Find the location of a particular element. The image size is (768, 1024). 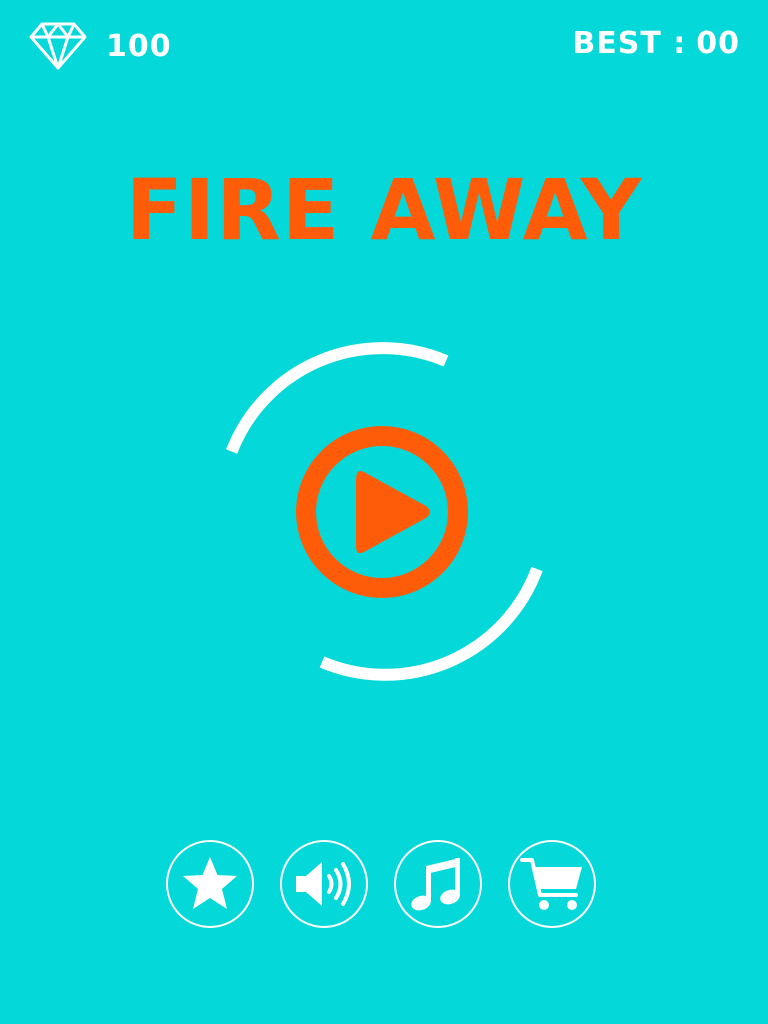

star-icon is located at coordinates (210, 883).